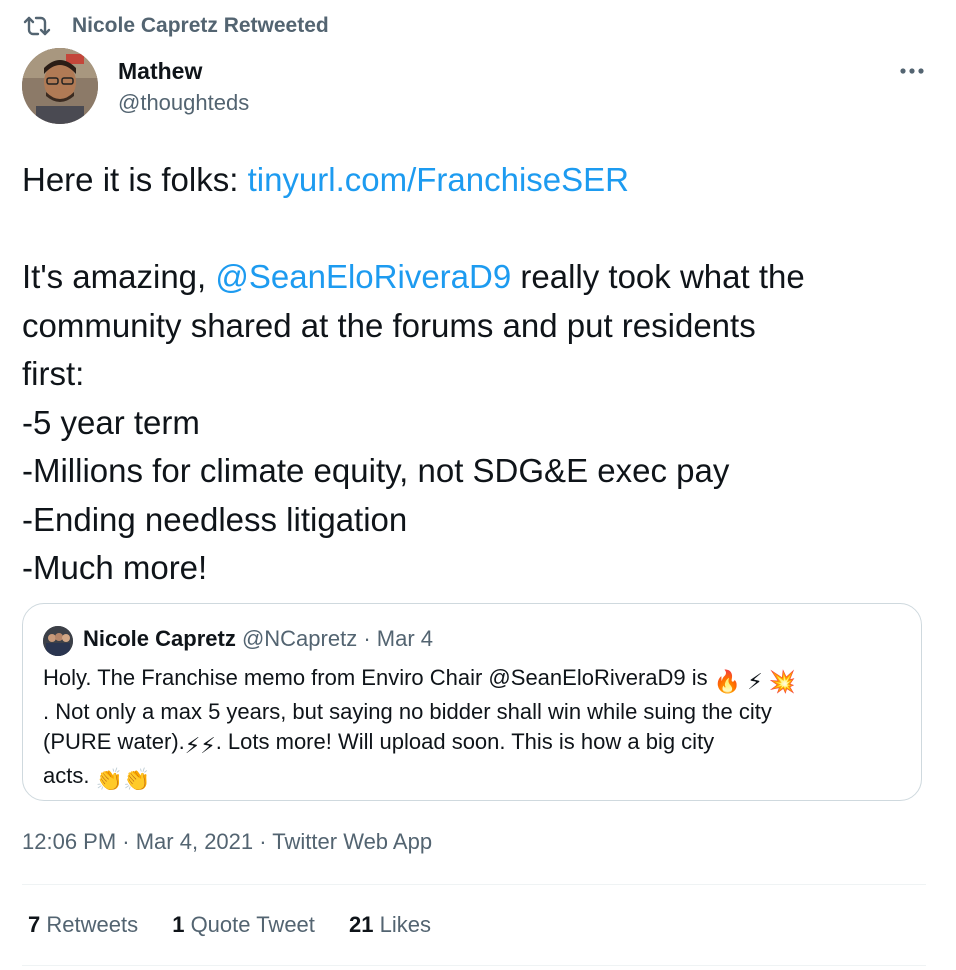  I want to click on retweets-label: Retweets, so click(89, 924).